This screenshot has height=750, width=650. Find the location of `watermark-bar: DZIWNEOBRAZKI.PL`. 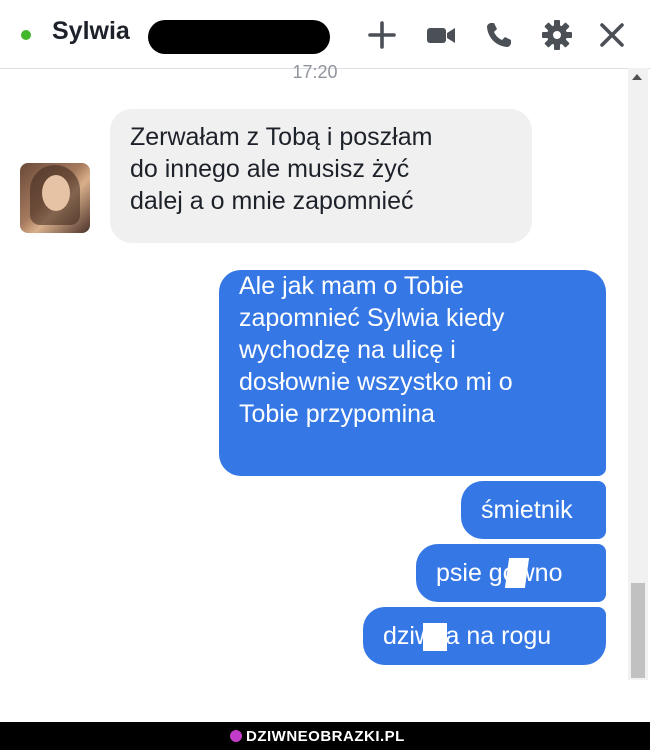

watermark-bar: DZIWNEOBRAZKI.PL is located at coordinates (325, 736).